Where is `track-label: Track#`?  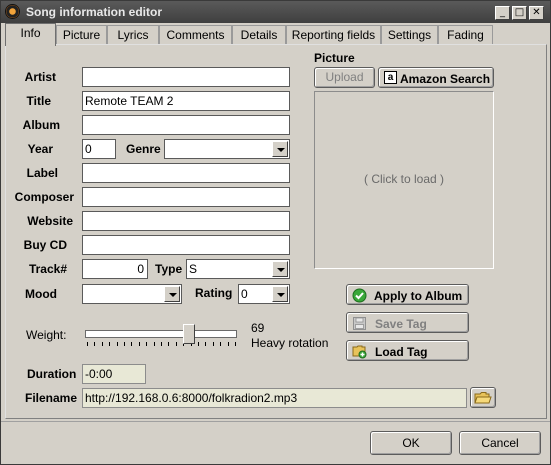
track-label: Track# is located at coordinates (47, 269).